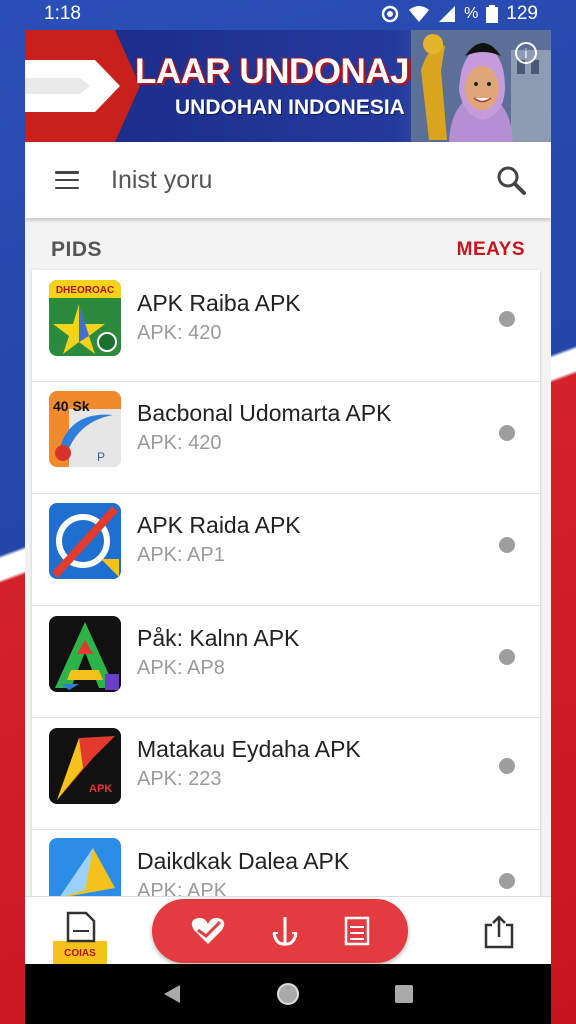 The height and width of the screenshot is (1024, 576). What do you see at coordinates (80, 953) in the screenshot?
I see `badge-label: COIAS` at bounding box center [80, 953].